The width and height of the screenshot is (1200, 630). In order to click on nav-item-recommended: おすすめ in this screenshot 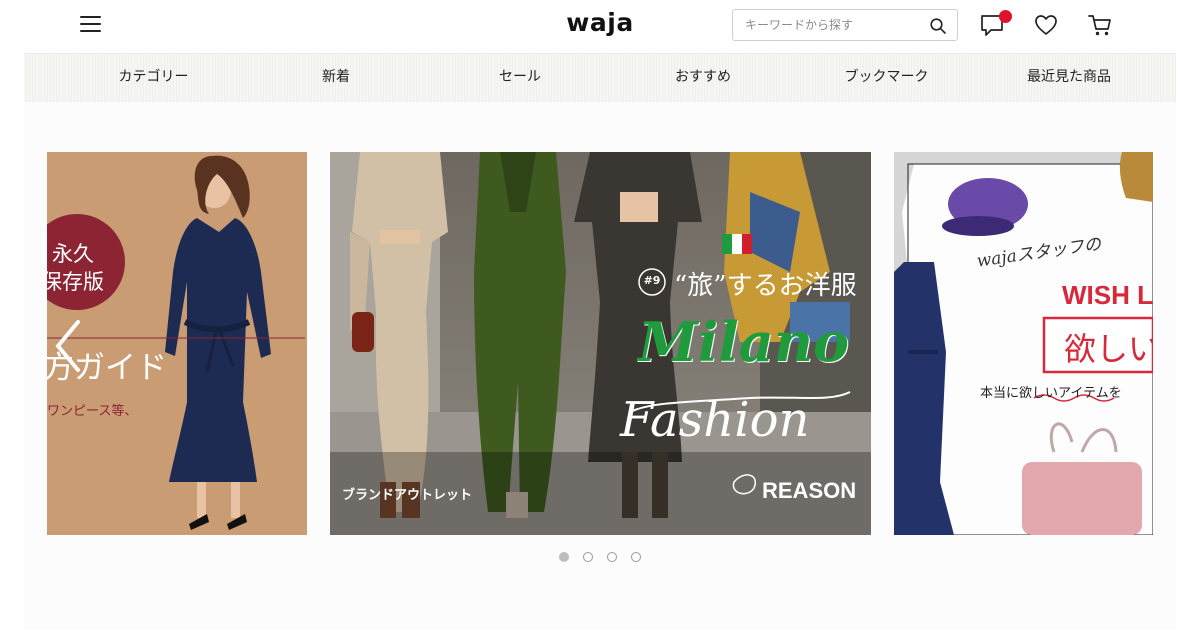, I will do `click(703, 78)`.